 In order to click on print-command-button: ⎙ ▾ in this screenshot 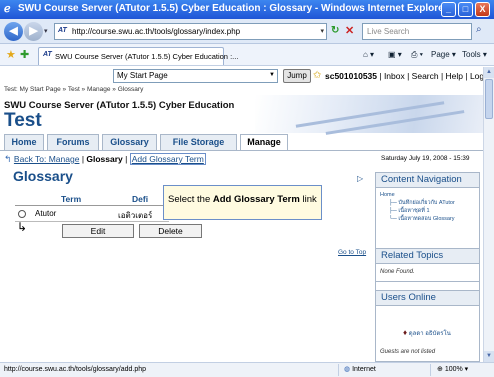, I will do `click(417, 55)`.